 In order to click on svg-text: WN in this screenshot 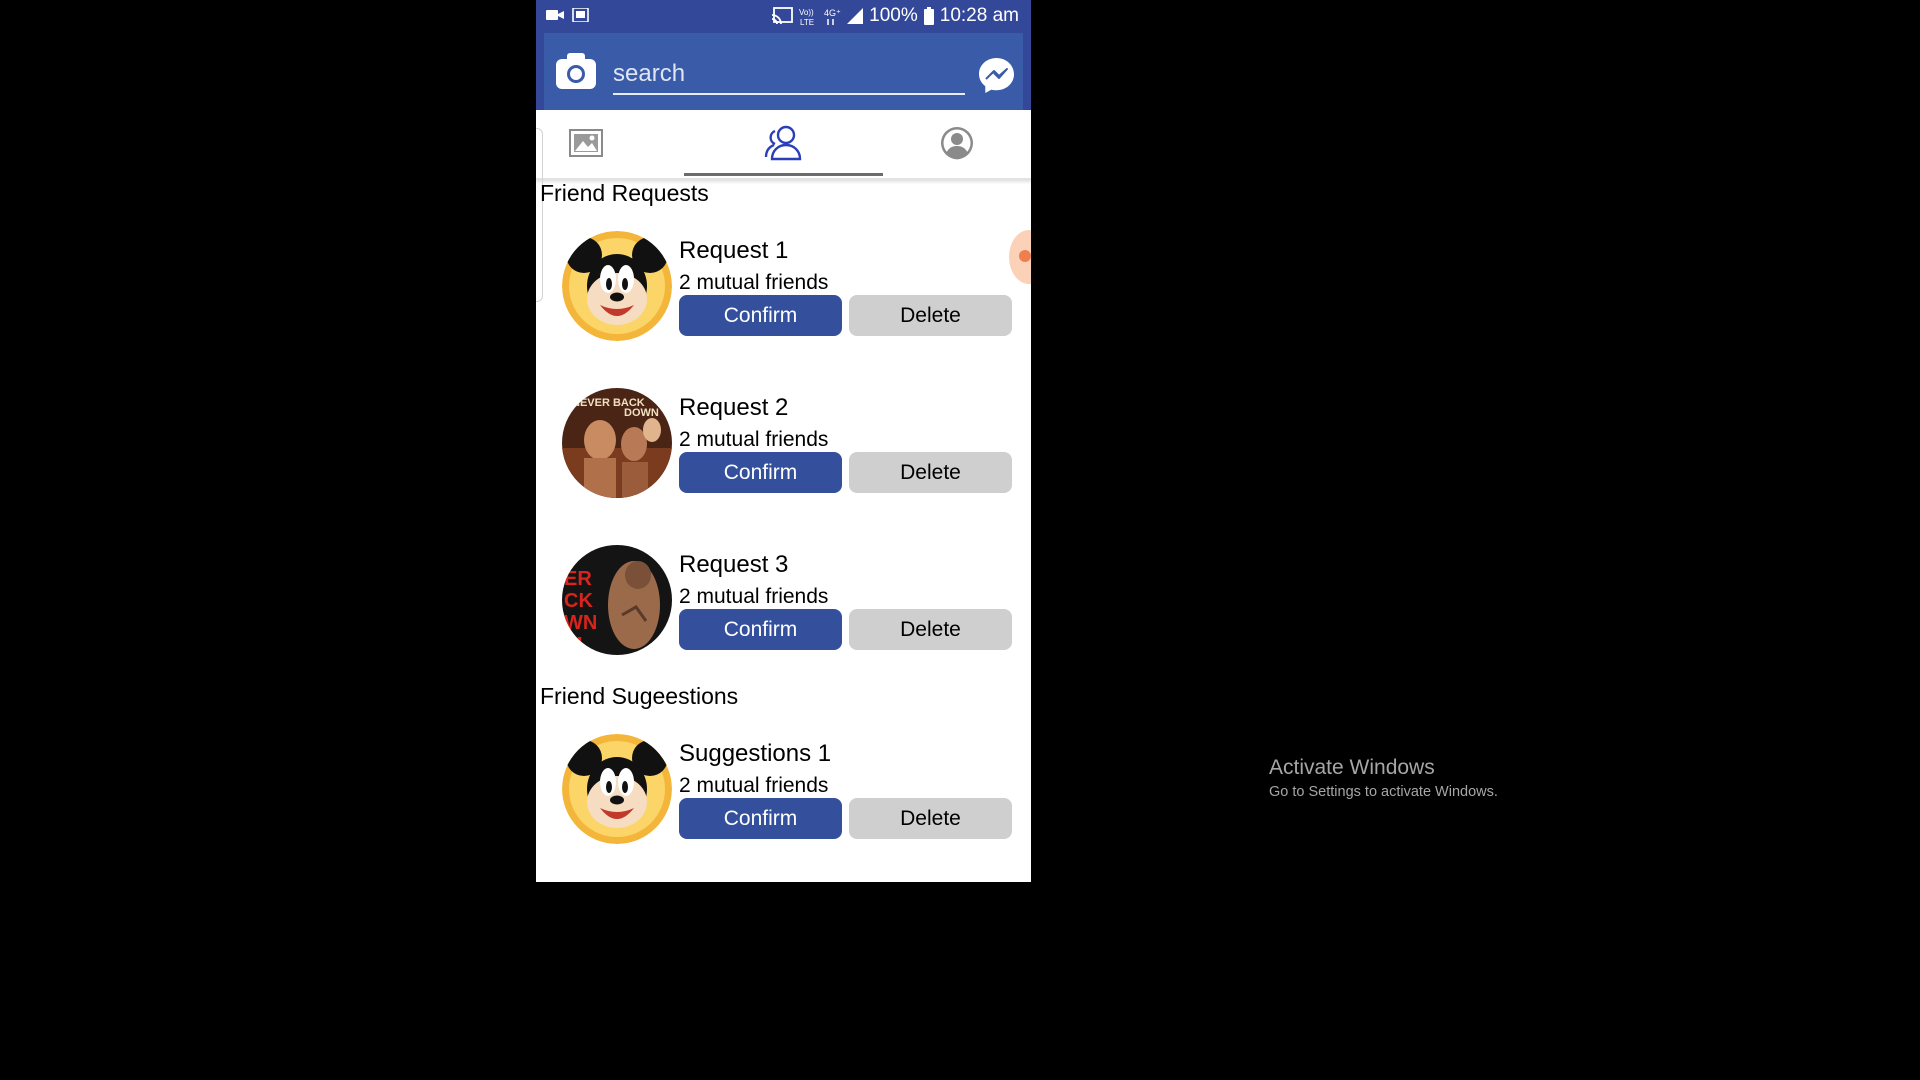, I will do `click(580, 623)`.